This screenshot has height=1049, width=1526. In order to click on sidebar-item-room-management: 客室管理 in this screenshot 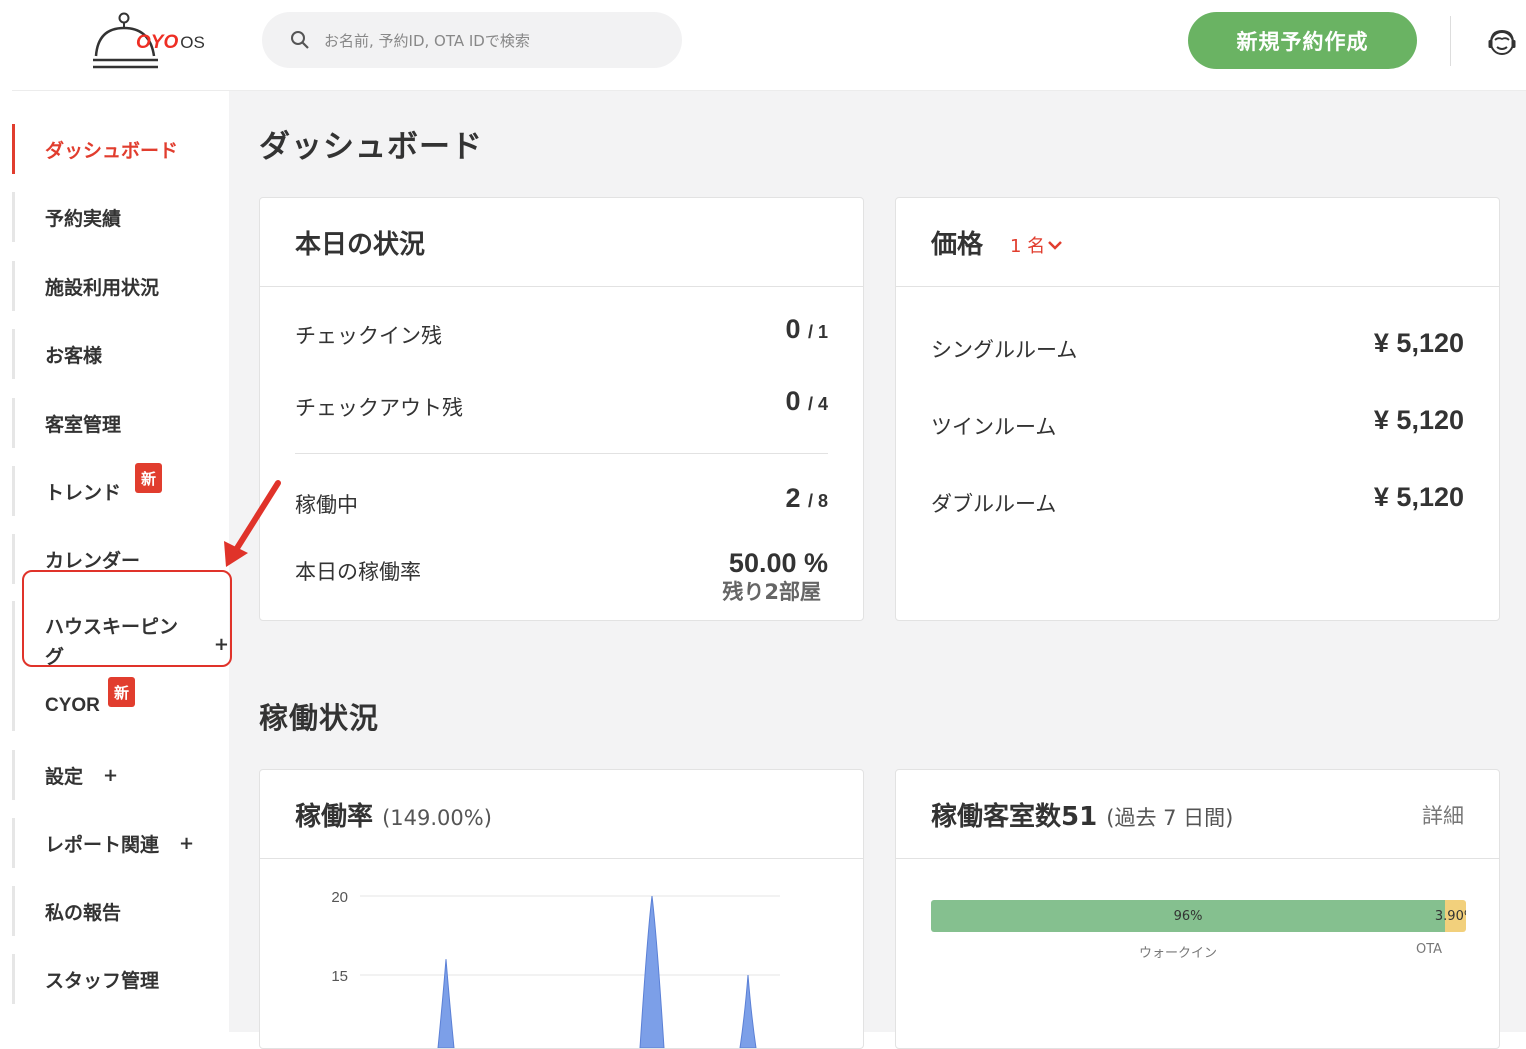, I will do `click(120, 423)`.